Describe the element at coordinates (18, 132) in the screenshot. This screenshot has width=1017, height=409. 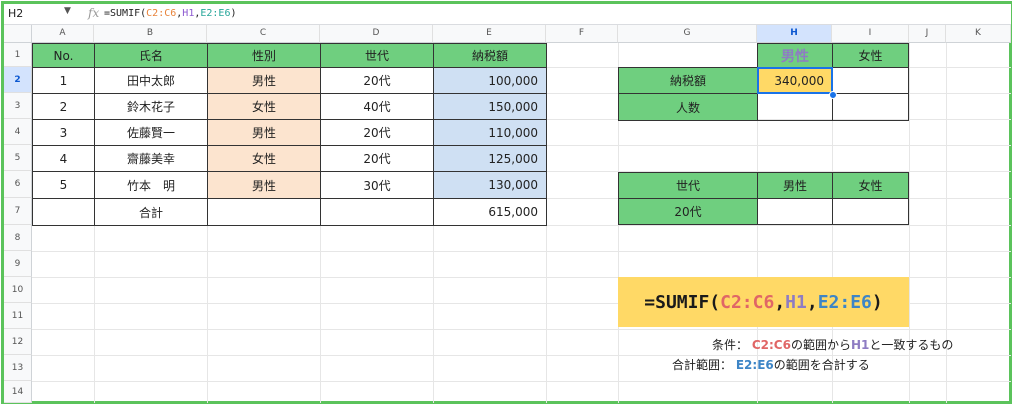
I see `row-header-4: 4` at that location.